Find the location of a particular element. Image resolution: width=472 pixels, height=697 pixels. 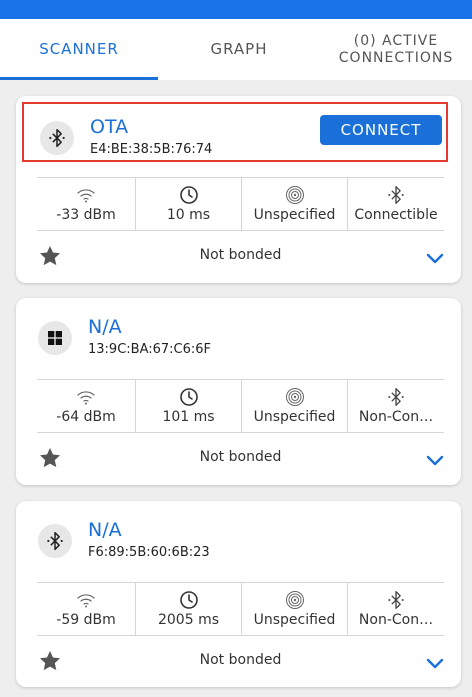

status-bar is located at coordinates (236, 9).